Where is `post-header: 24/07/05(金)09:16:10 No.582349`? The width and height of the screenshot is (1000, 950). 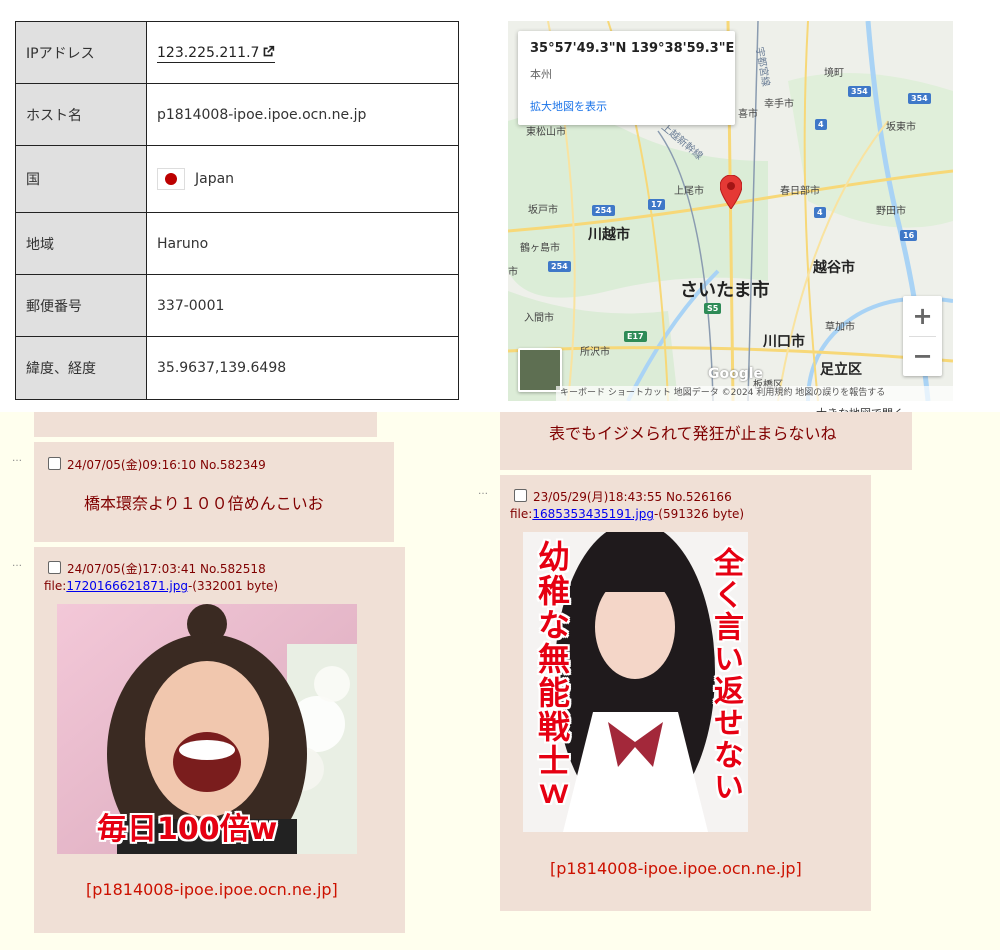
post-header: 24/07/05(金)09:16:10 No.582349 is located at coordinates (157, 464).